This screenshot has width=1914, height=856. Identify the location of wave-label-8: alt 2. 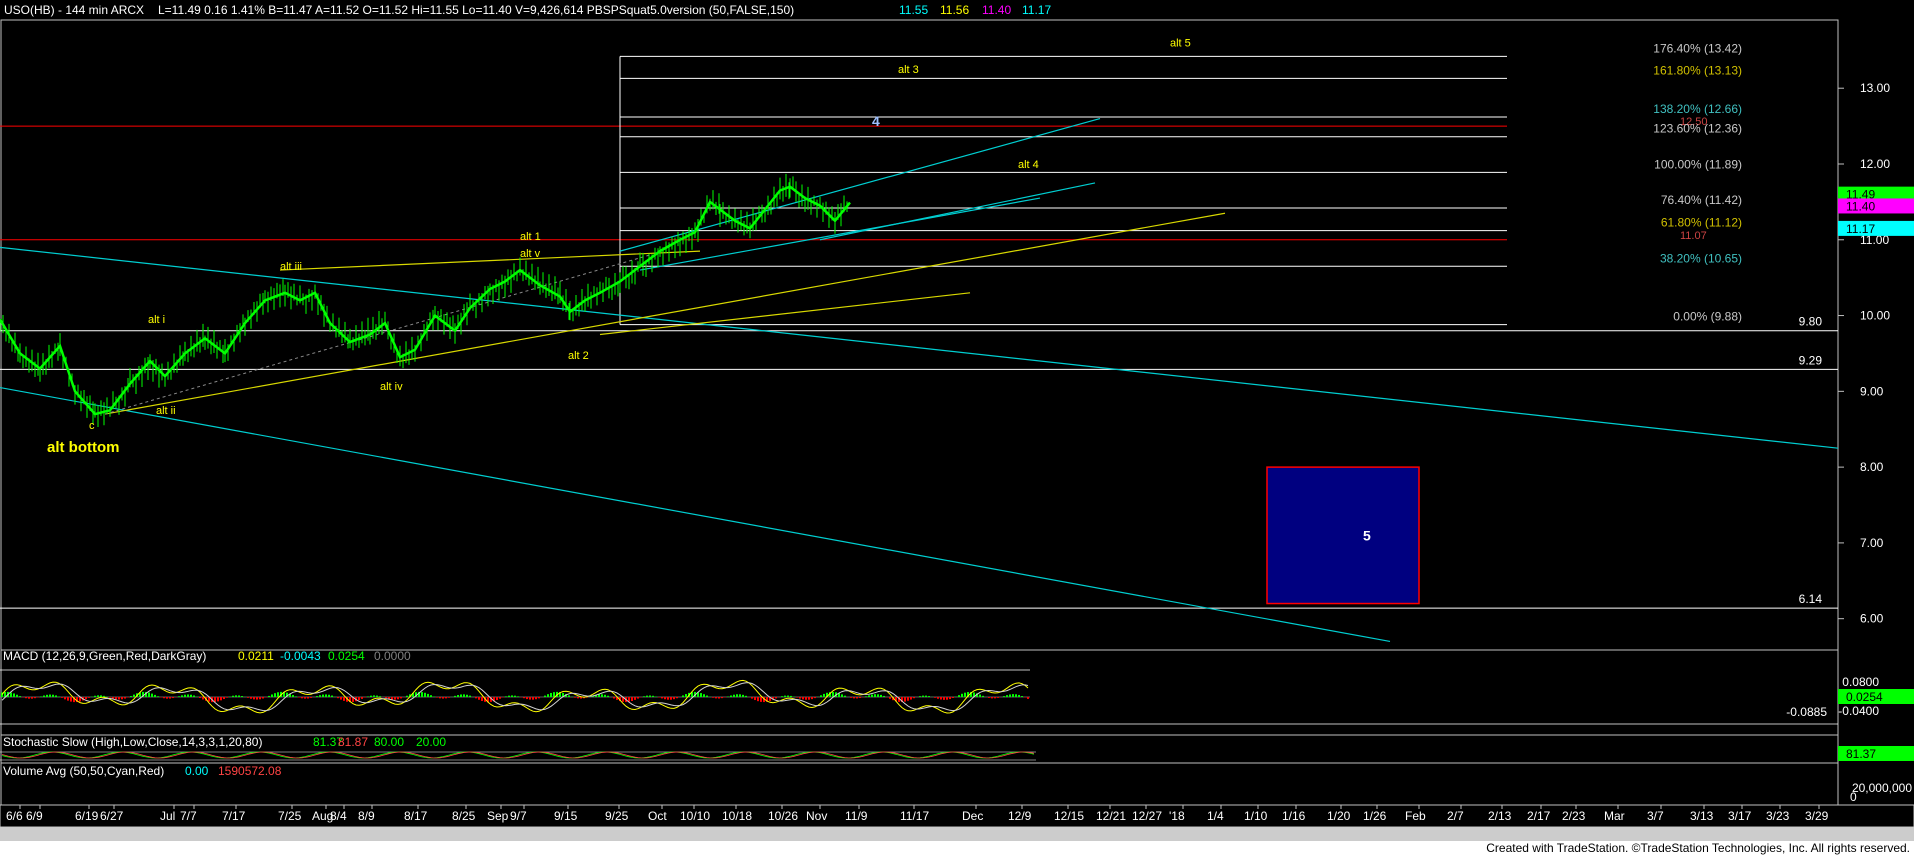
(578, 356).